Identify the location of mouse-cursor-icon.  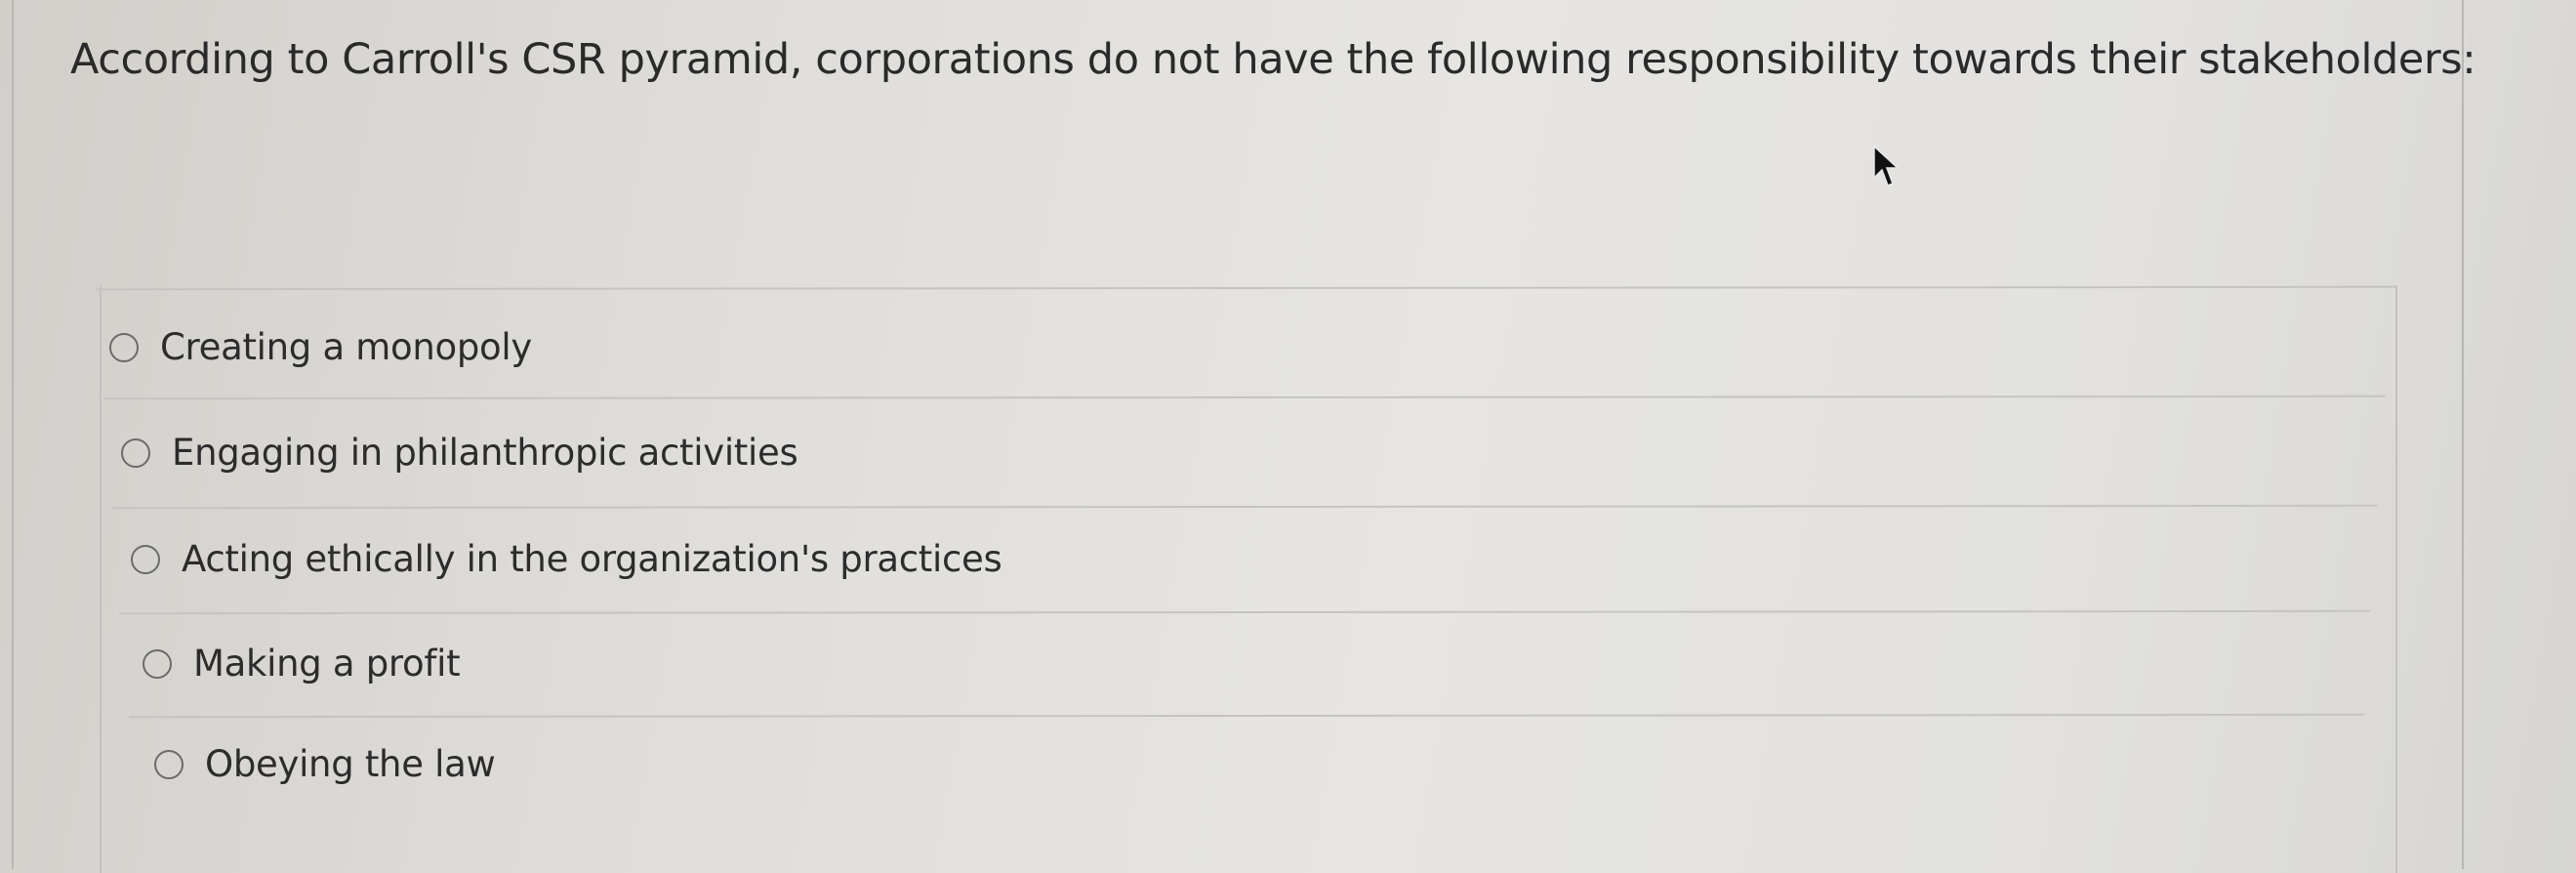
(1886, 166).